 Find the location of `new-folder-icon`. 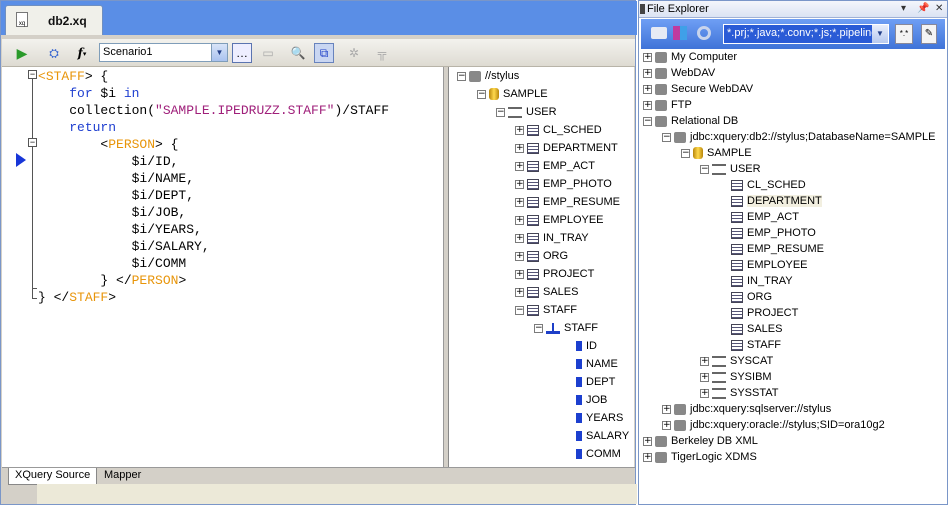

new-folder-icon is located at coordinates (659, 33).